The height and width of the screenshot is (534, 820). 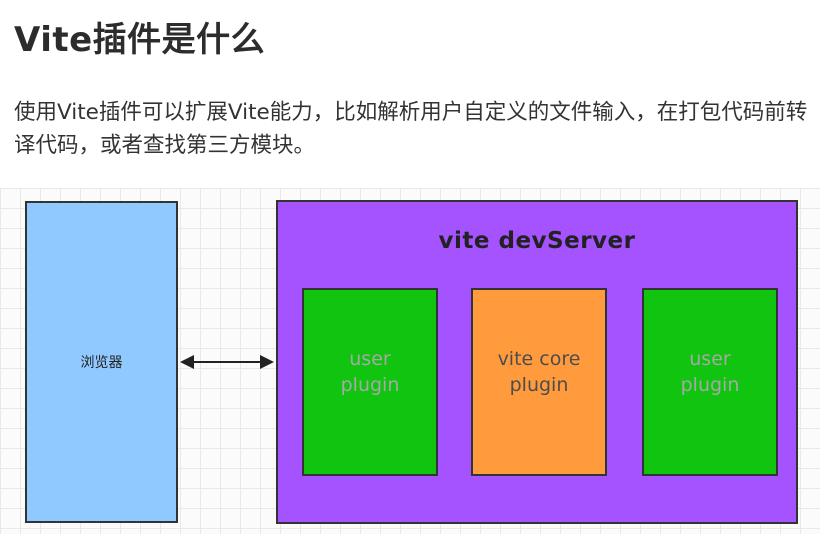 I want to click on page-title: Vite插件是什么, so click(x=140, y=40).